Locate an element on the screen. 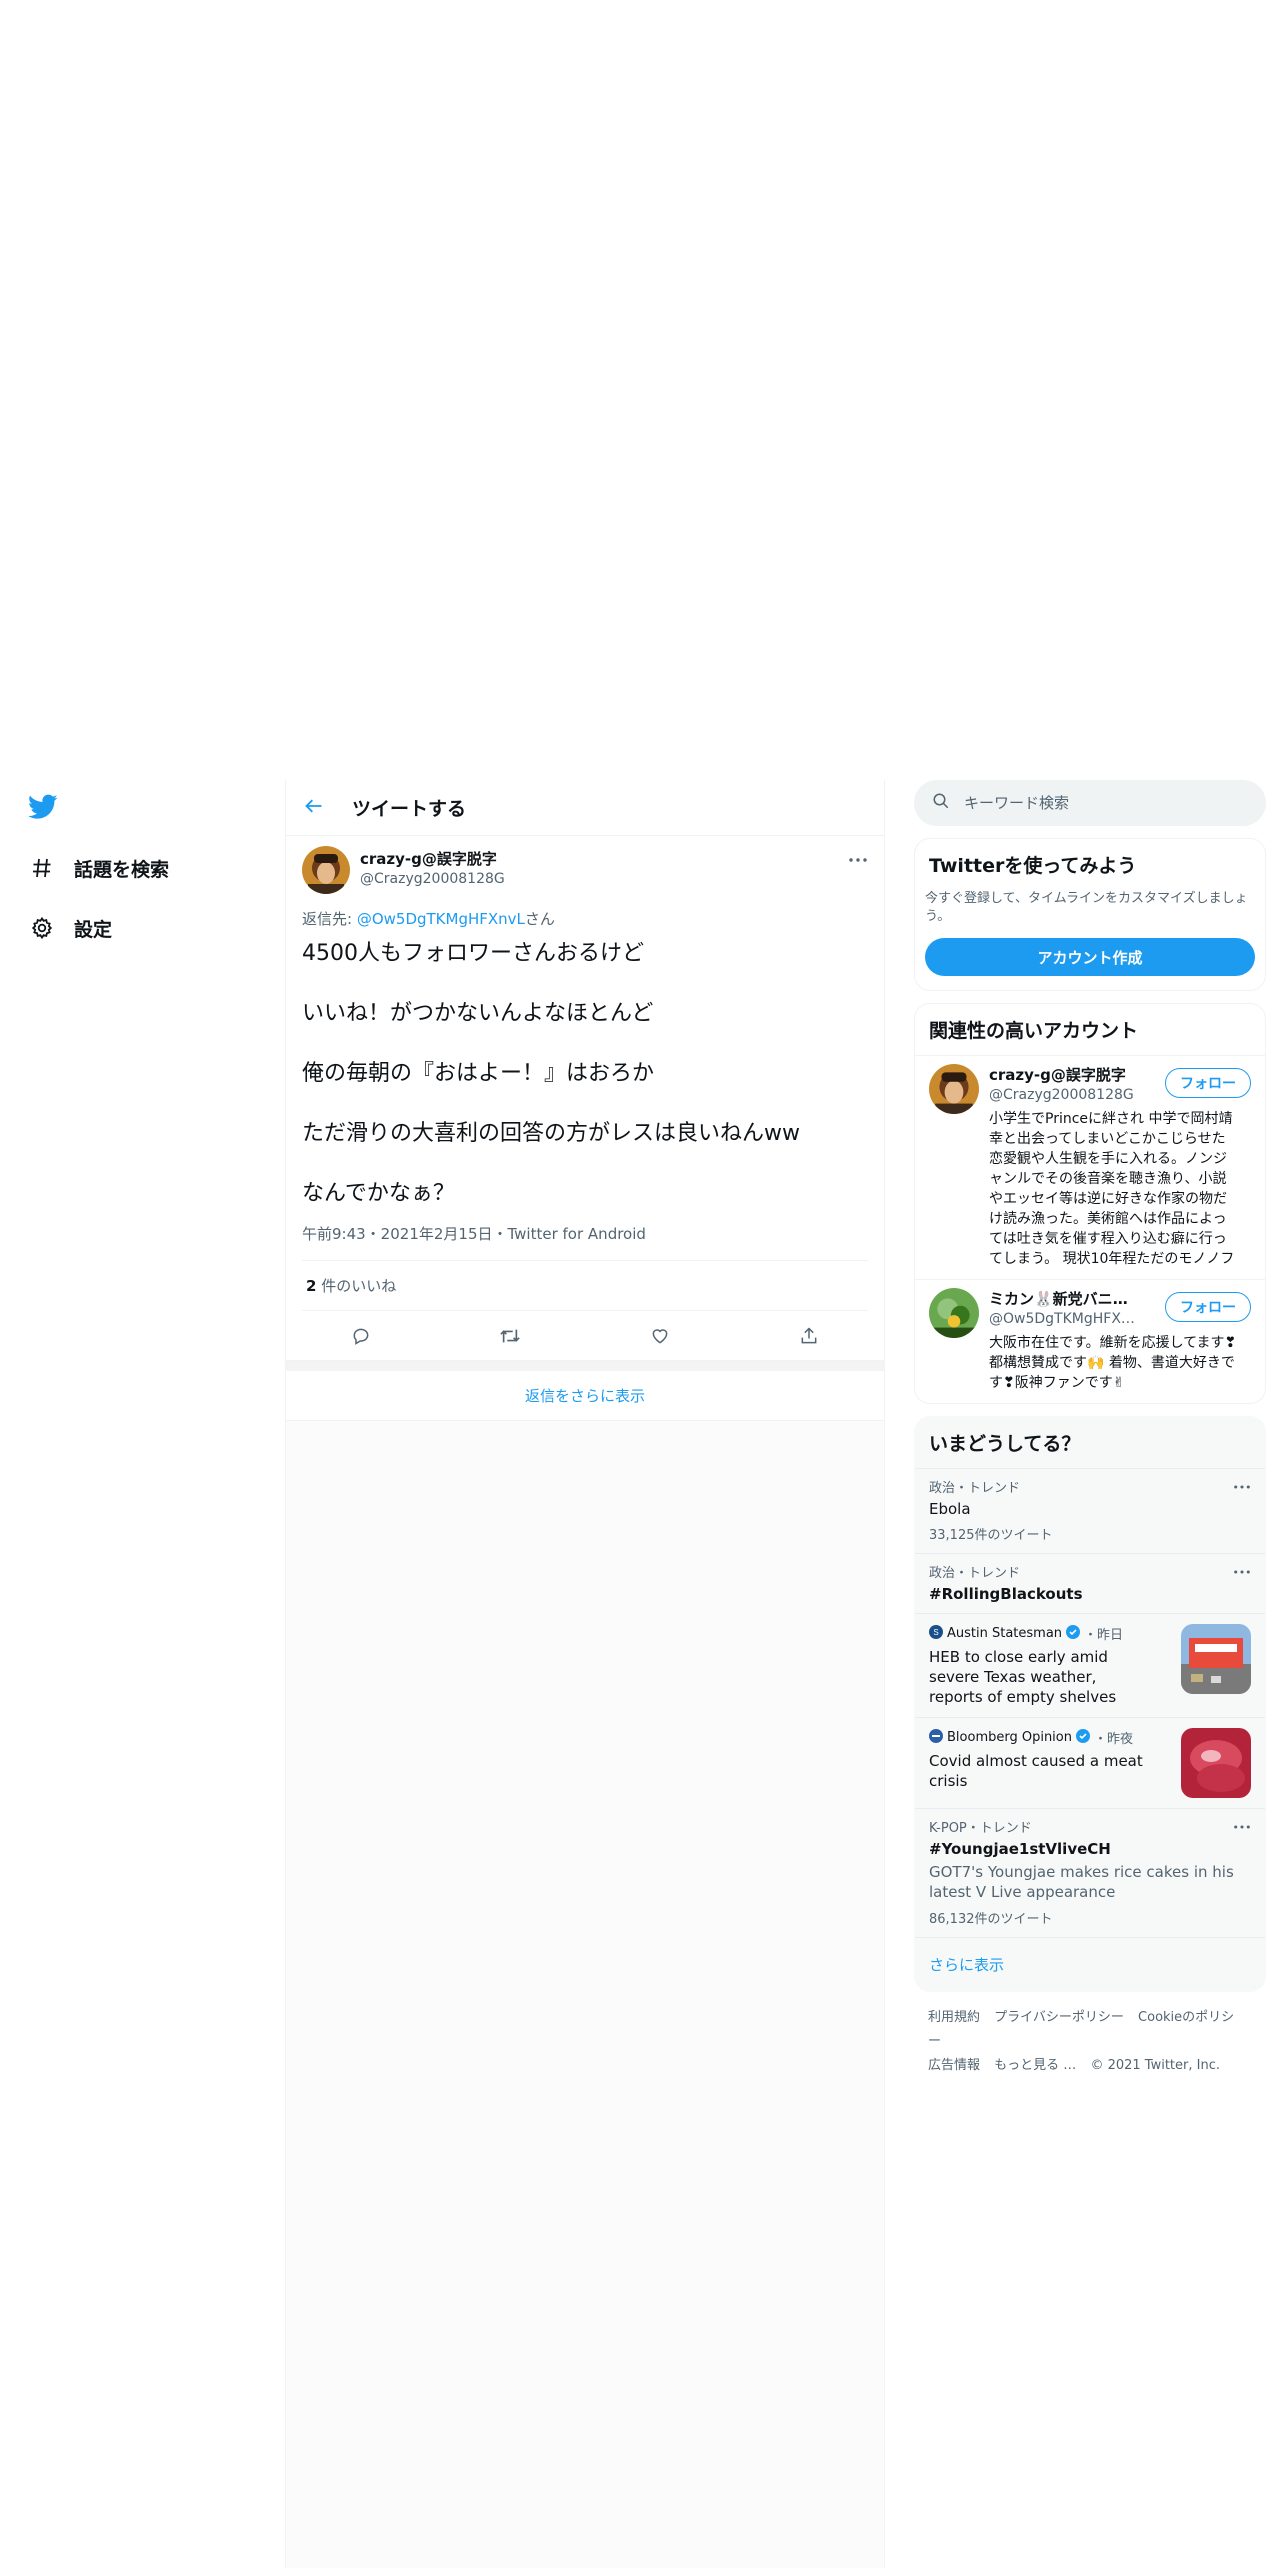  tweet-line: ただ滑りの大喜利の回答の方がレスは良いねんww is located at coordinates (551, 1133).